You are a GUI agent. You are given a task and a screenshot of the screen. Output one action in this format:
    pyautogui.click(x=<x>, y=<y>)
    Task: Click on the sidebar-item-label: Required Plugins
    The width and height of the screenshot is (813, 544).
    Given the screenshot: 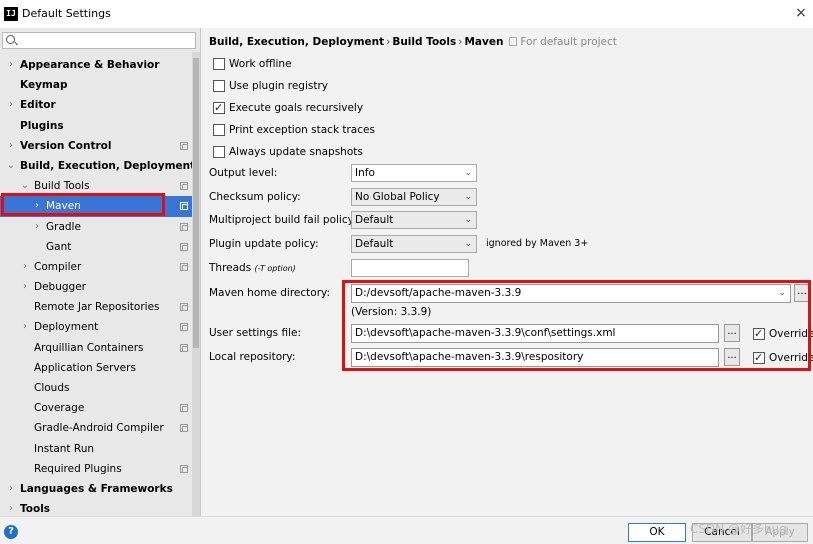 What is the action you would take?
    pyautogui.click(x=78, y=468)
    